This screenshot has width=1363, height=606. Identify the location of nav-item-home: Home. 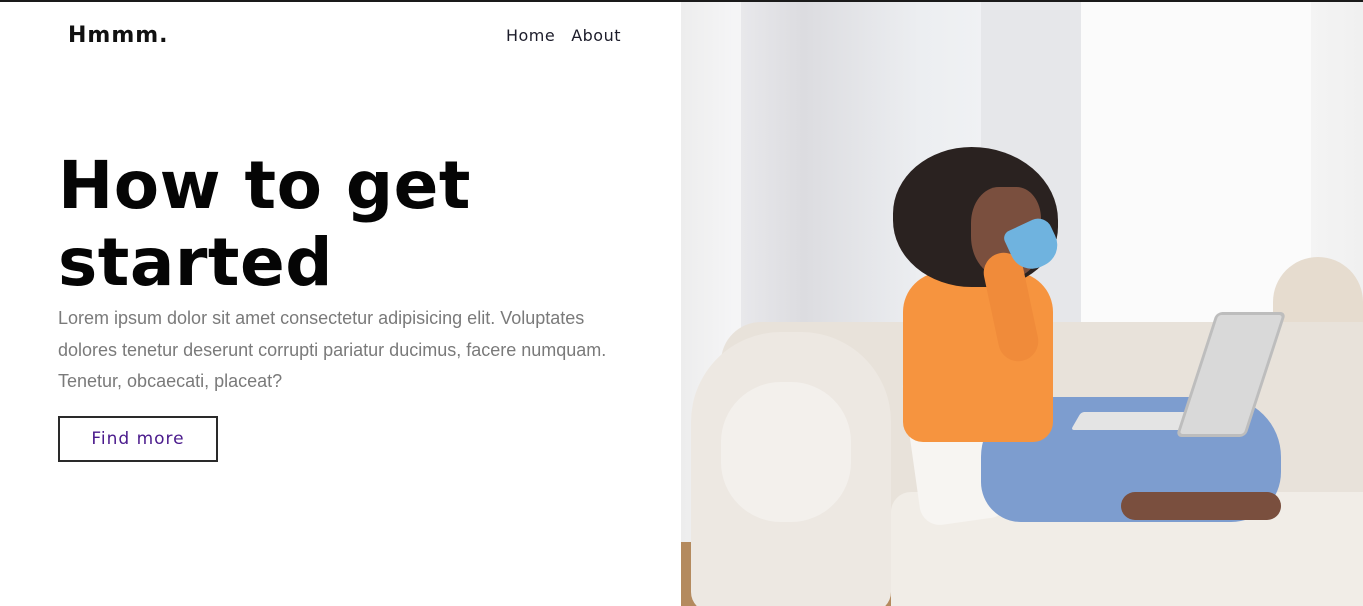
(530, 35).